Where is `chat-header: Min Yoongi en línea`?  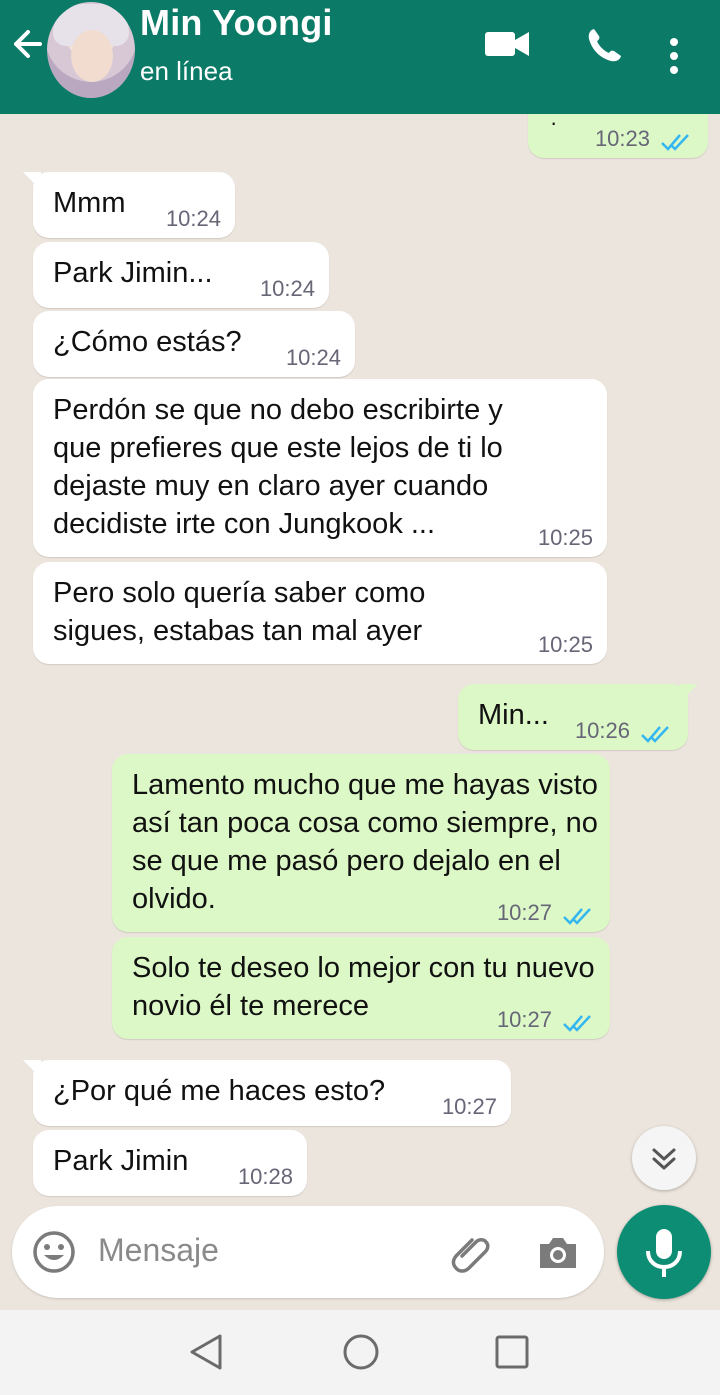
chat-header: Min Yoongi en línea is located at coordinates (360, 57).